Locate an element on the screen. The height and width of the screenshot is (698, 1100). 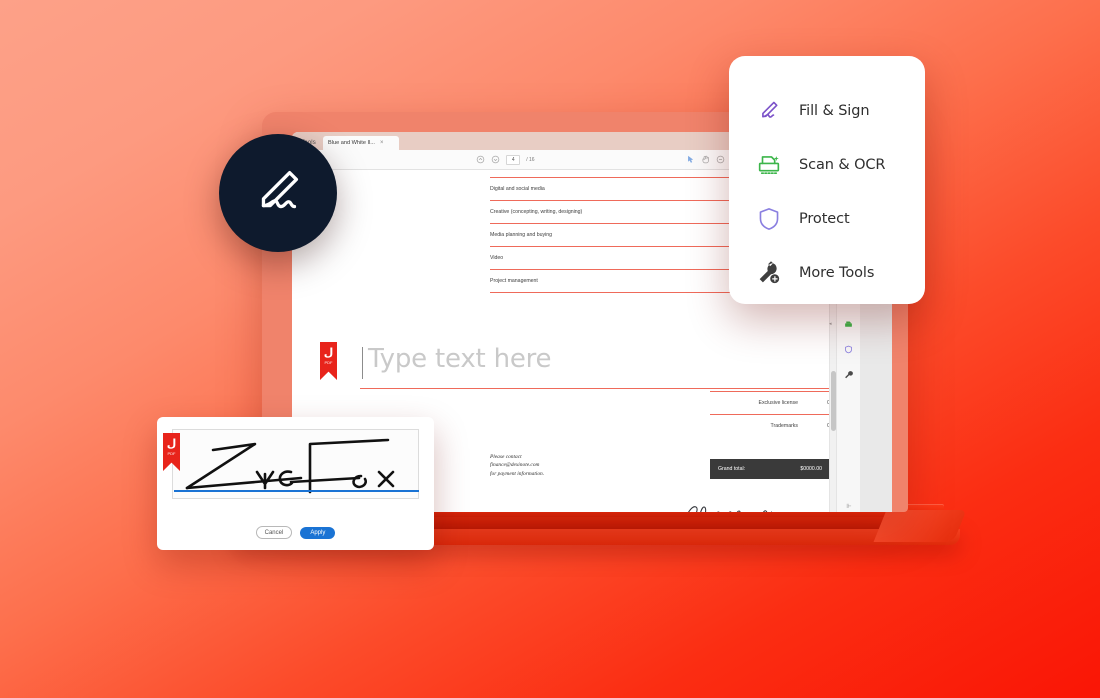
contact-line-1: Please contact is located at coordinates (506, 457).